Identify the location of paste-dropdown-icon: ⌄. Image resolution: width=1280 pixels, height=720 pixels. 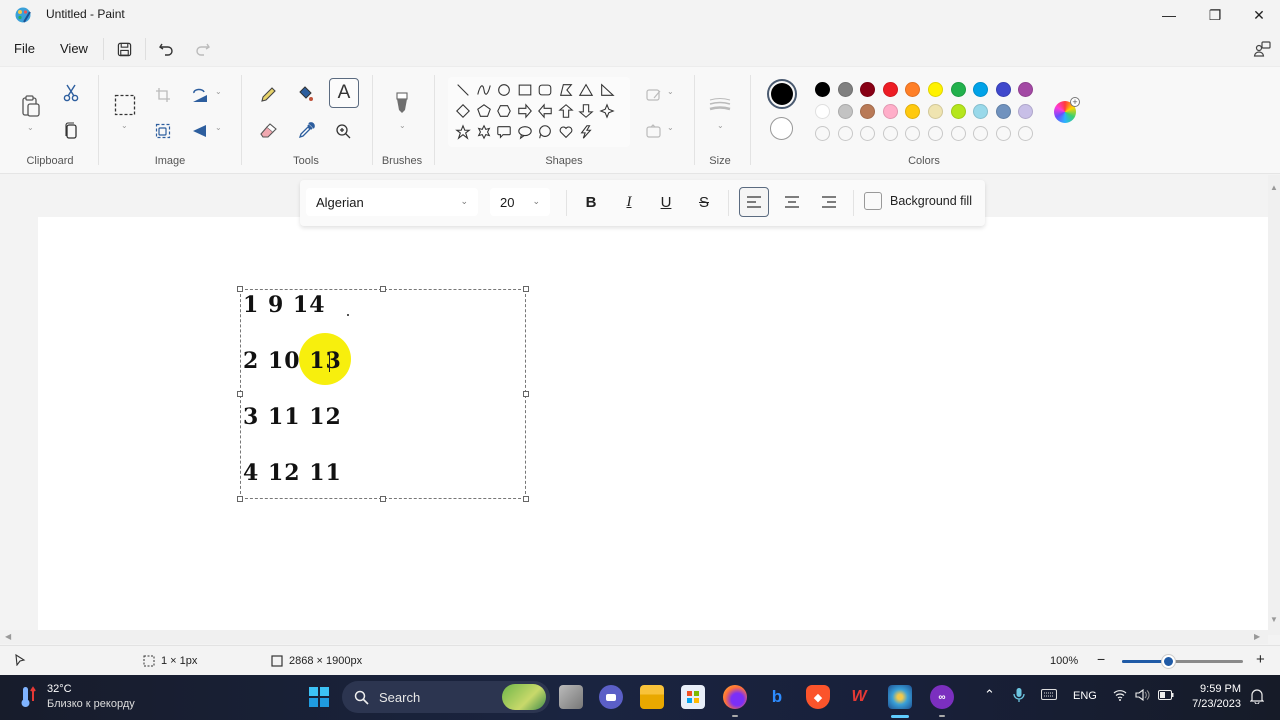
(30, 127).